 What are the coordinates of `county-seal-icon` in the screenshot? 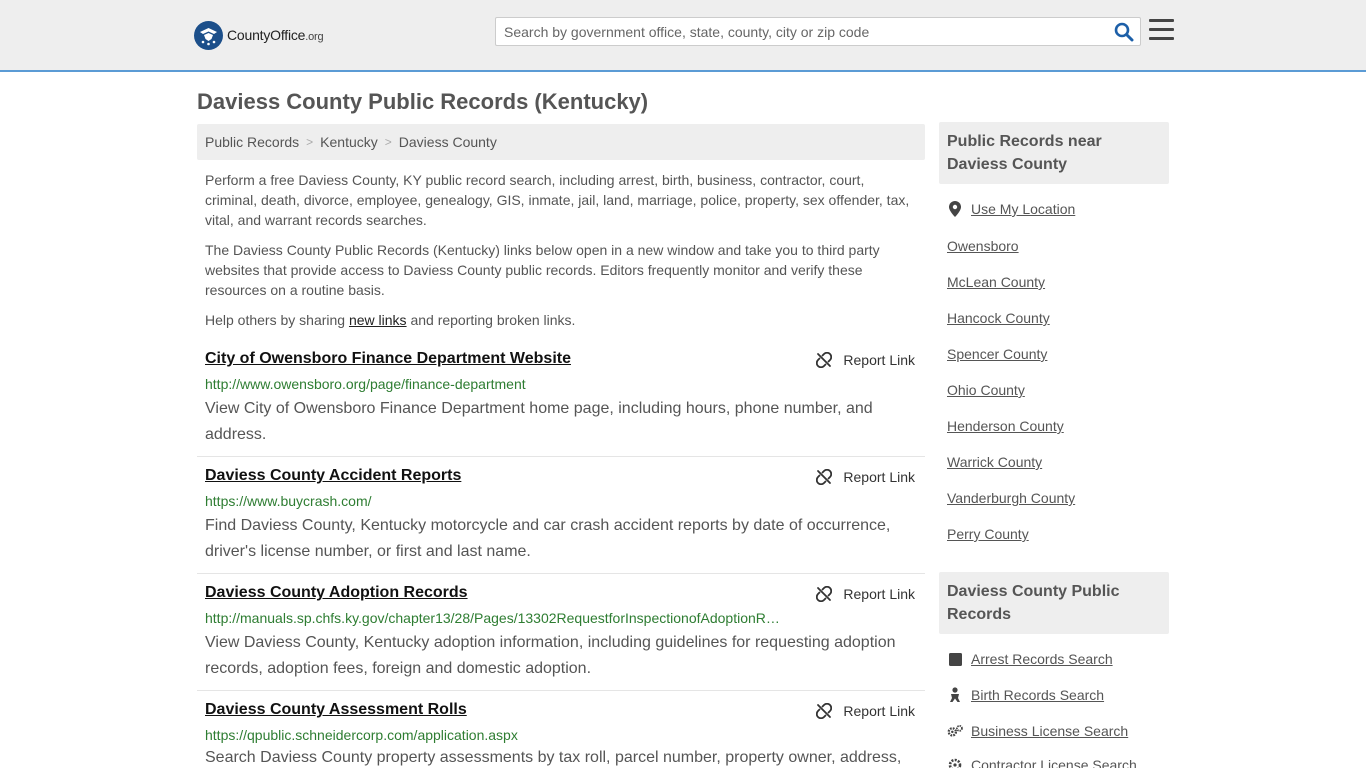 It's located at (208, 35).